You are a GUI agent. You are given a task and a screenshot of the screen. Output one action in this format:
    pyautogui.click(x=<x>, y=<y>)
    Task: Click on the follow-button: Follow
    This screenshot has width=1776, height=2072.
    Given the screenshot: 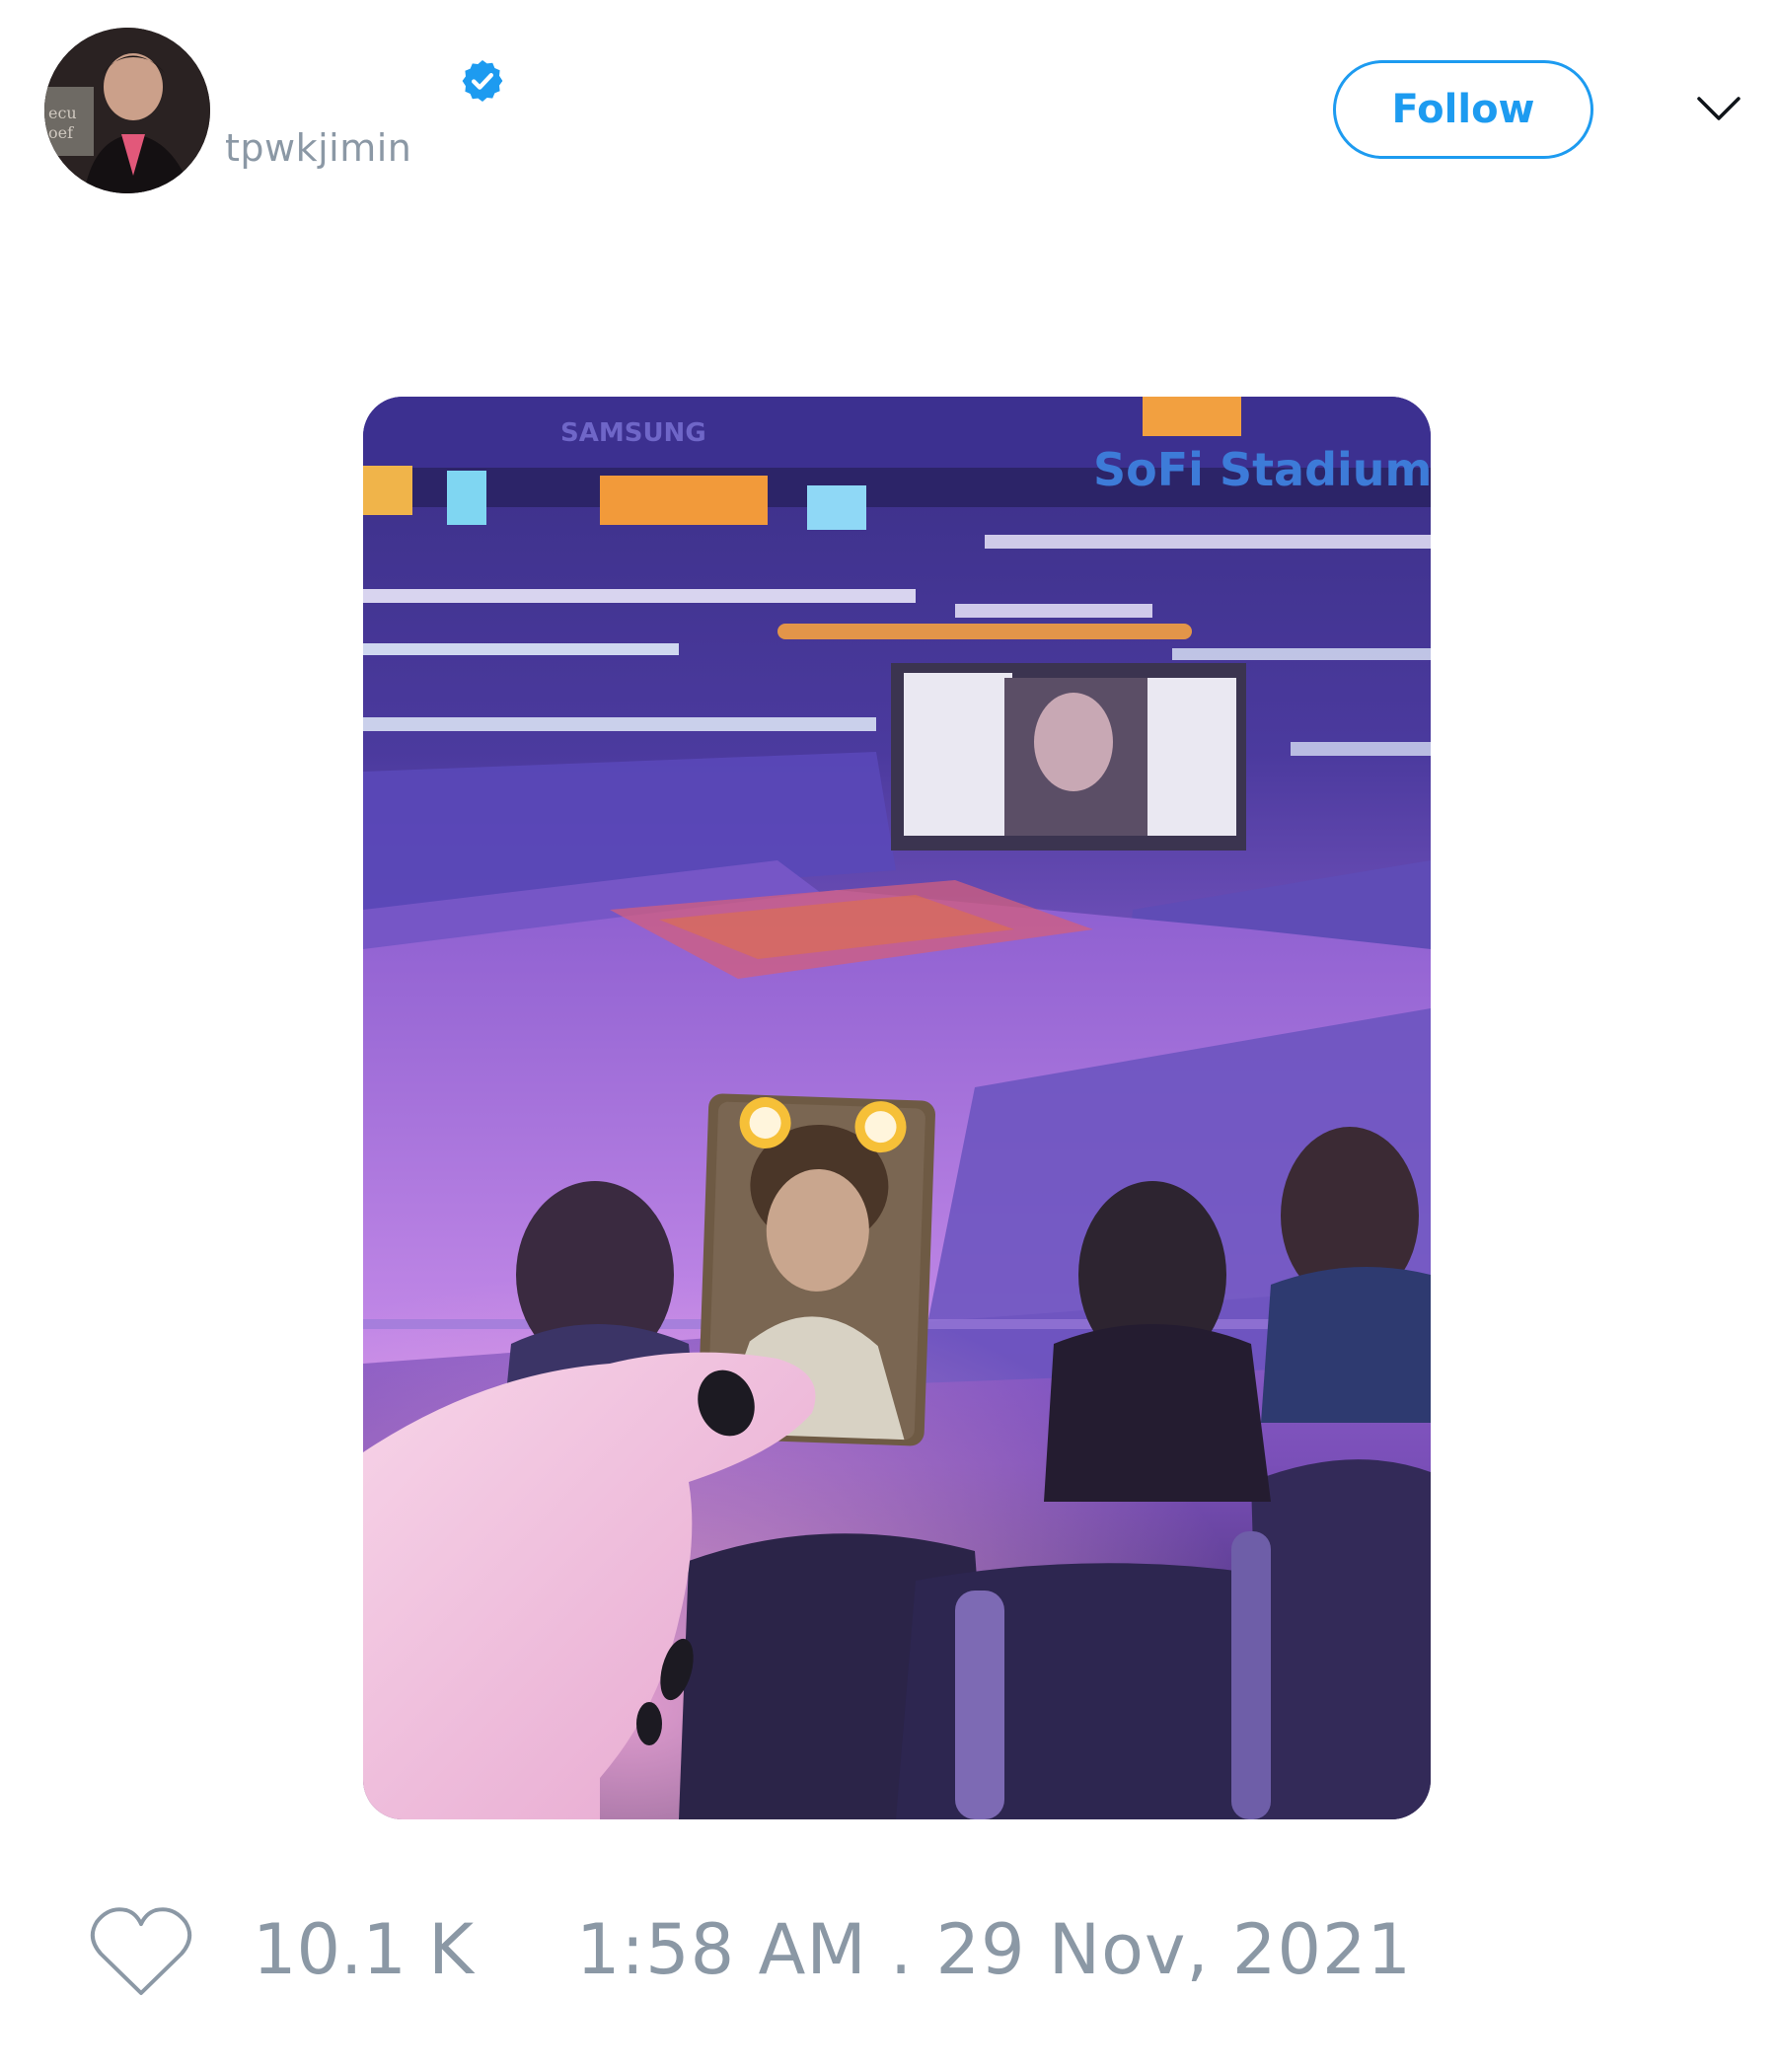 What is the action you would take?
    pyautogui.click(x=1463, y=110)
    